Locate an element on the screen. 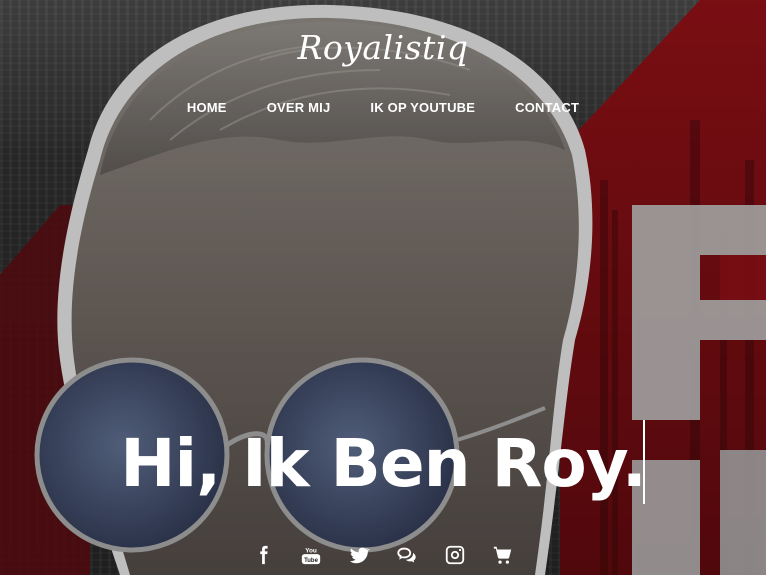  site-logo: Royalistiq is located at coordinates (383, 47).